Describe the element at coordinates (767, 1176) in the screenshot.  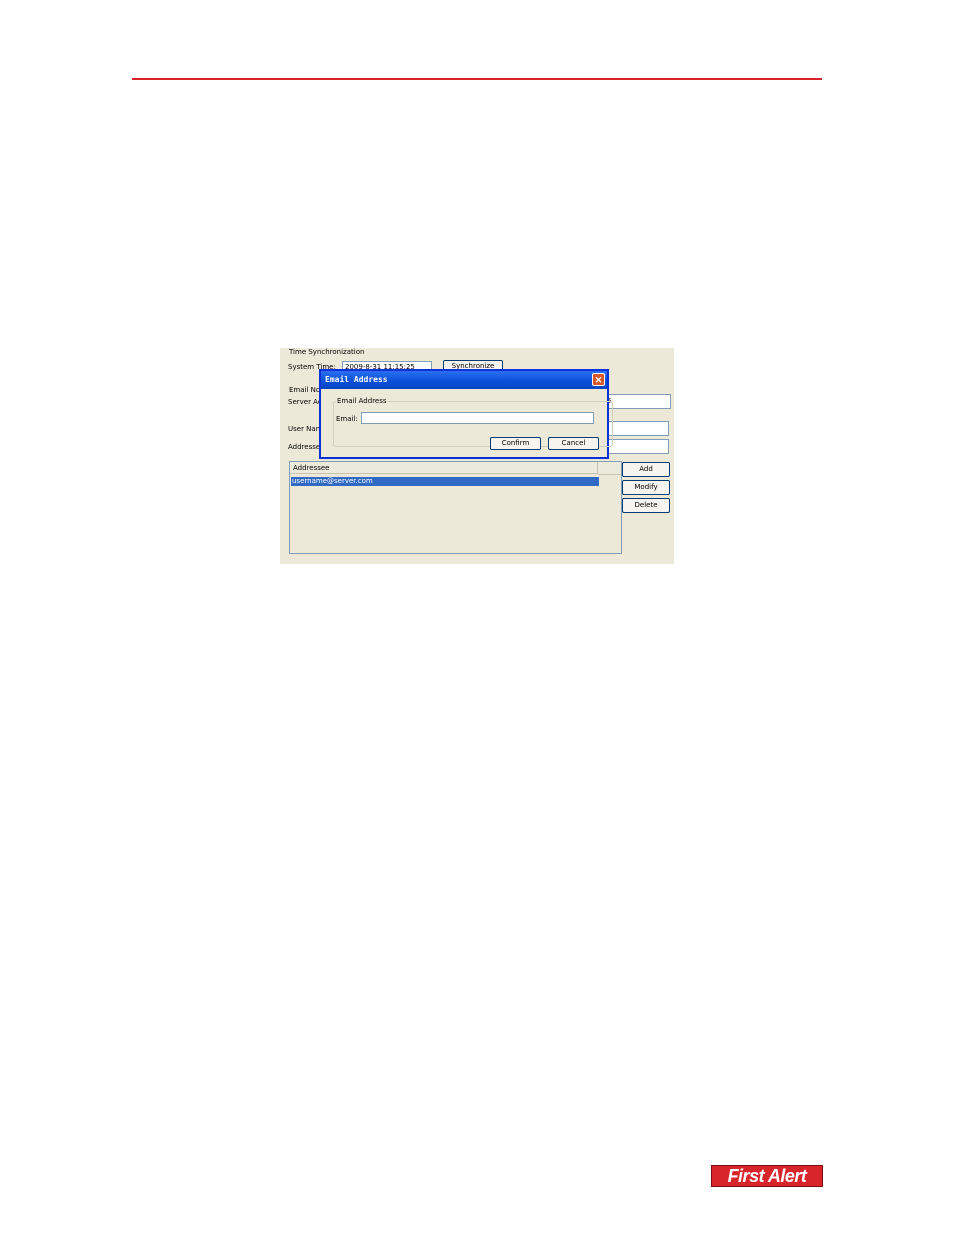
I see `first-alert-logo: First Alert` at that location.